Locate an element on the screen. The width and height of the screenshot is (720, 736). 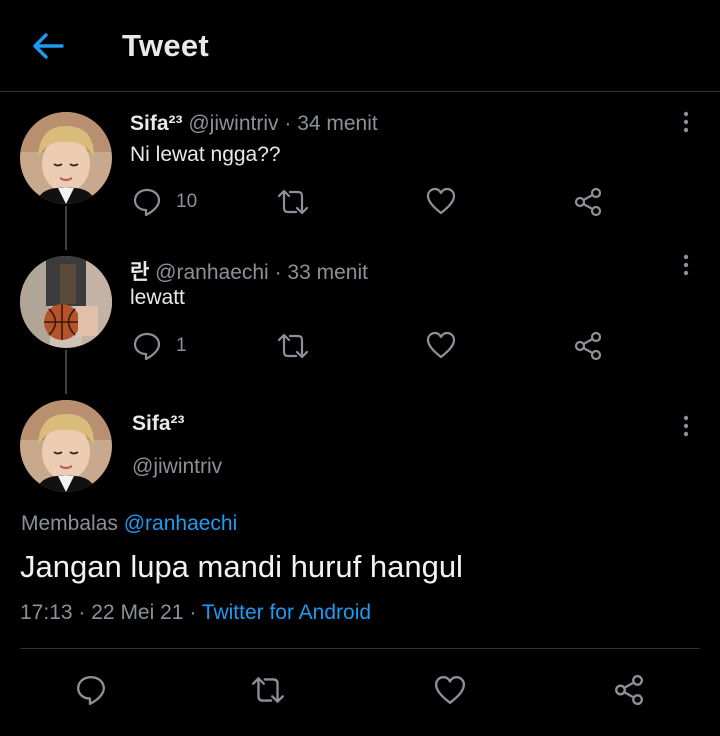
tweet-meta: 란 @ranhaechi · 33 menit is located at coordinates (249, 271).